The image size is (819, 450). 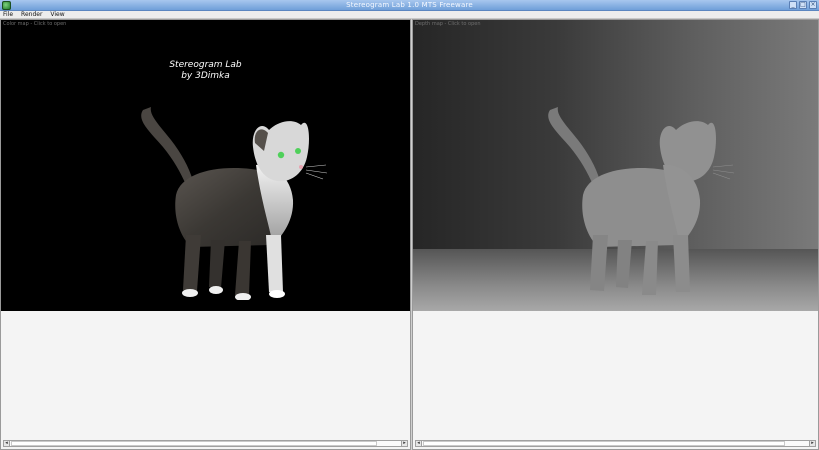 I want to click on menu-bar: File Render View, so click(x=409, y=15).